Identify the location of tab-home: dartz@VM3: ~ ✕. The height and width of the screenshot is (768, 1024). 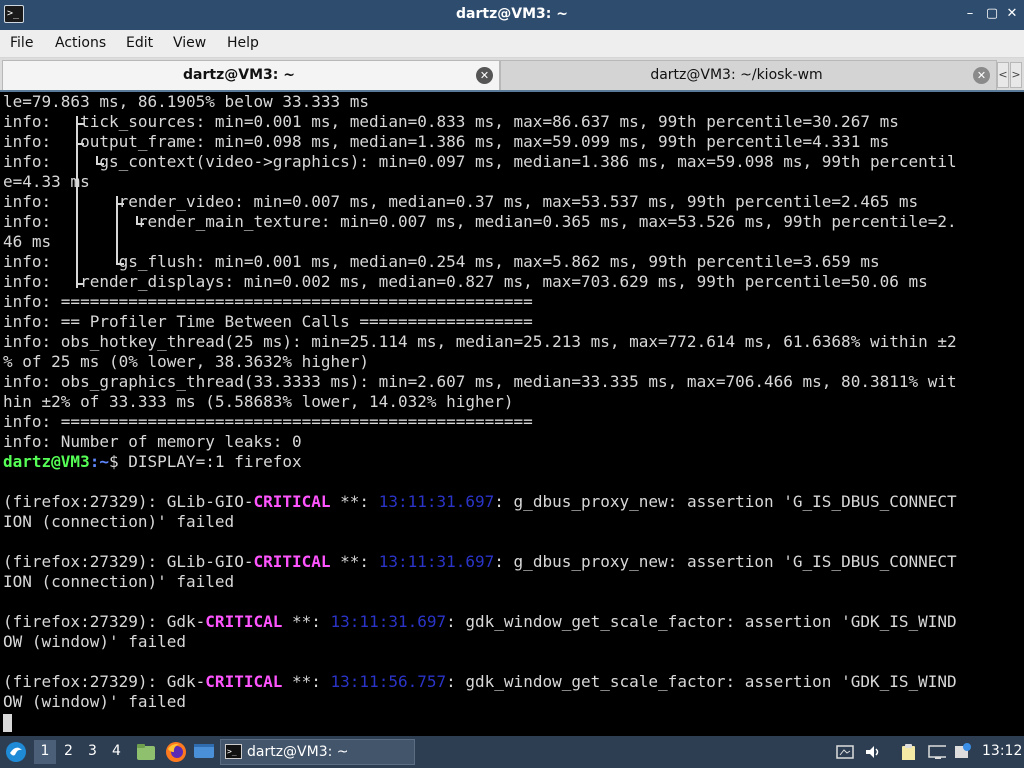
(251, 75).